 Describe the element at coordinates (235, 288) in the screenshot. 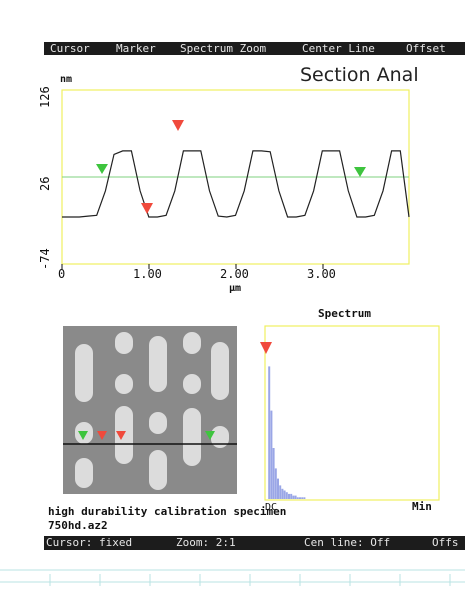

I see `x-unit-label: µm` at that location.